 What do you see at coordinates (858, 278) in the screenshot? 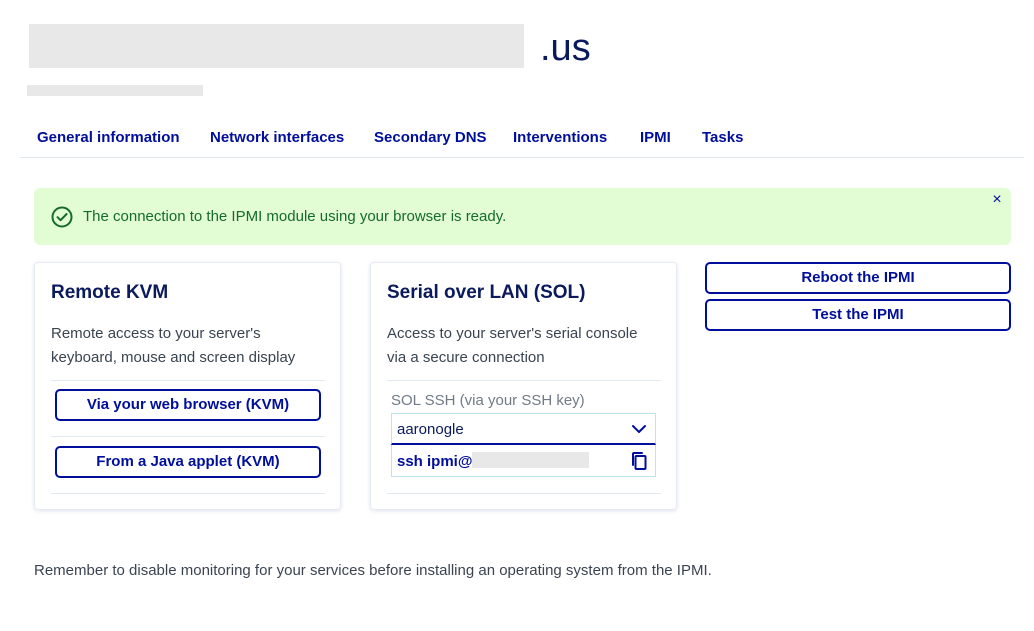
I see `reboot-ipmi-button: Reboot the IPMI` at bounding box center [858, 278].